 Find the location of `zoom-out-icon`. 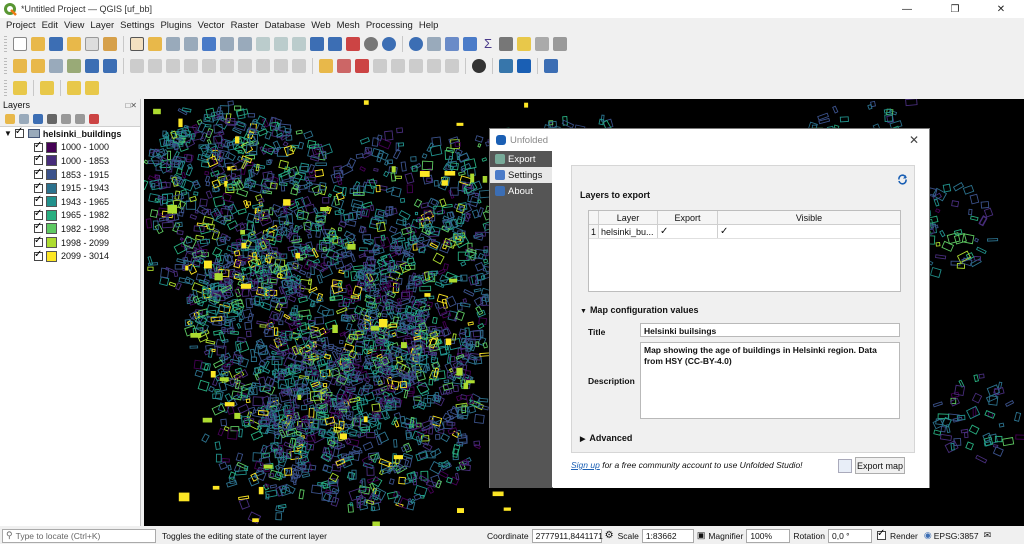

zoom-out-icon is located at coordinates (191, 44).